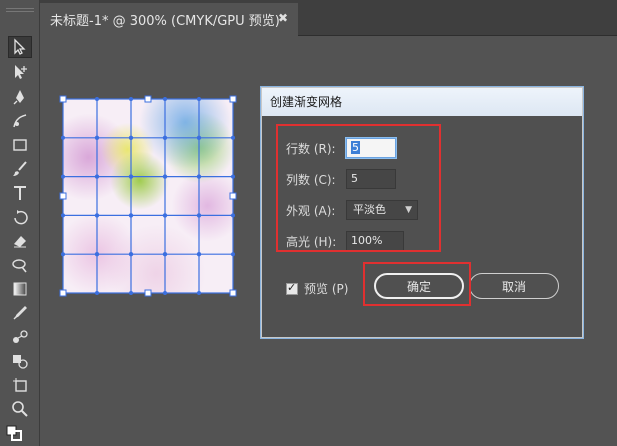 The image size is (617, 446). Describe the element at coordinates (311, 148) in the screenshot. I see `rows-label: 行数 (R):` at that location.